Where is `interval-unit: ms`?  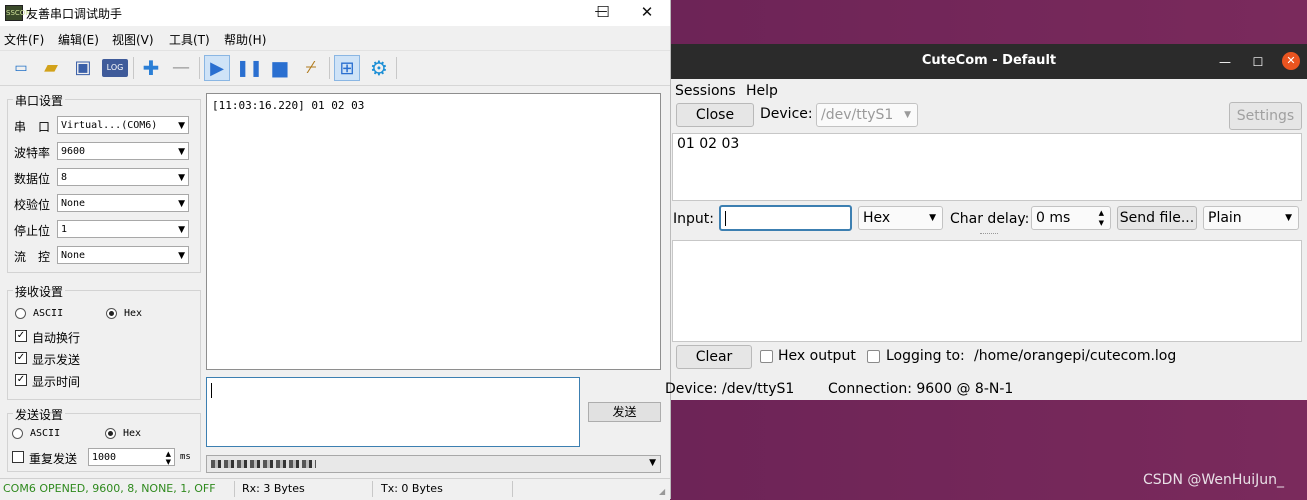
interval-unit: ms is located at coordinates (185, 457).